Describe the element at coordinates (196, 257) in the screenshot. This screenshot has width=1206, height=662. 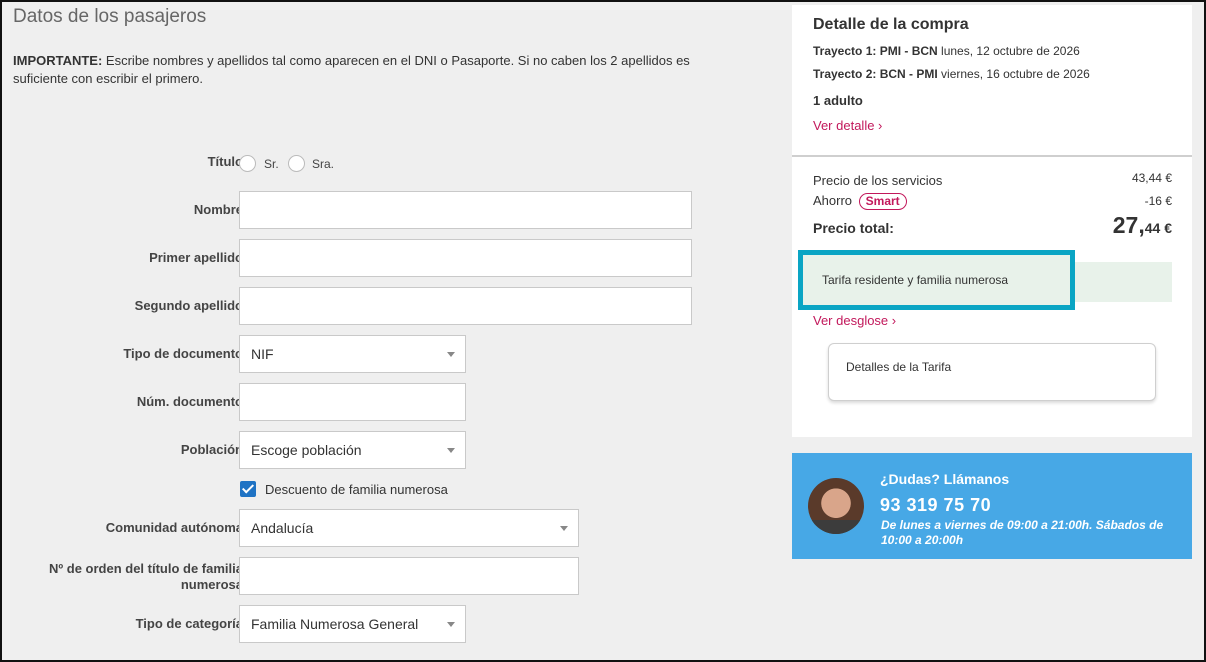
I see `primer-apellido-label: Primer apellido` at that location.